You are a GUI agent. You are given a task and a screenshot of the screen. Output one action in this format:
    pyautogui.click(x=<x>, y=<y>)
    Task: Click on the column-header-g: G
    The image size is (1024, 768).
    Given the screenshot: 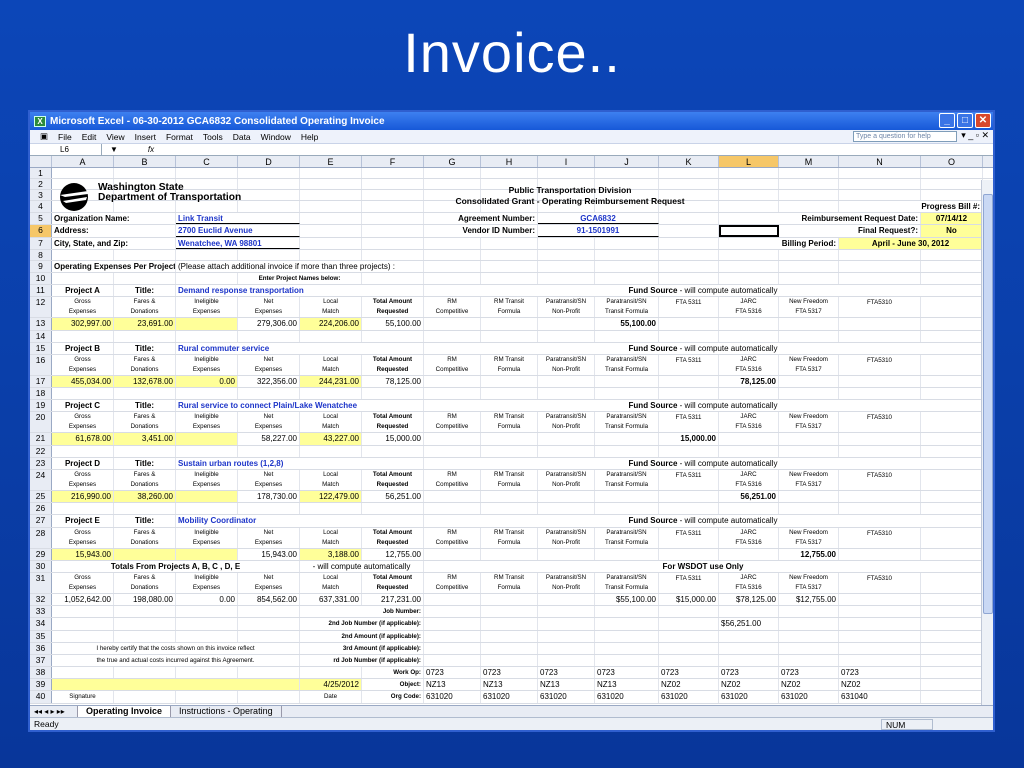 What is the action you would take?
    pyautogui.click(x=452, y=161)
    